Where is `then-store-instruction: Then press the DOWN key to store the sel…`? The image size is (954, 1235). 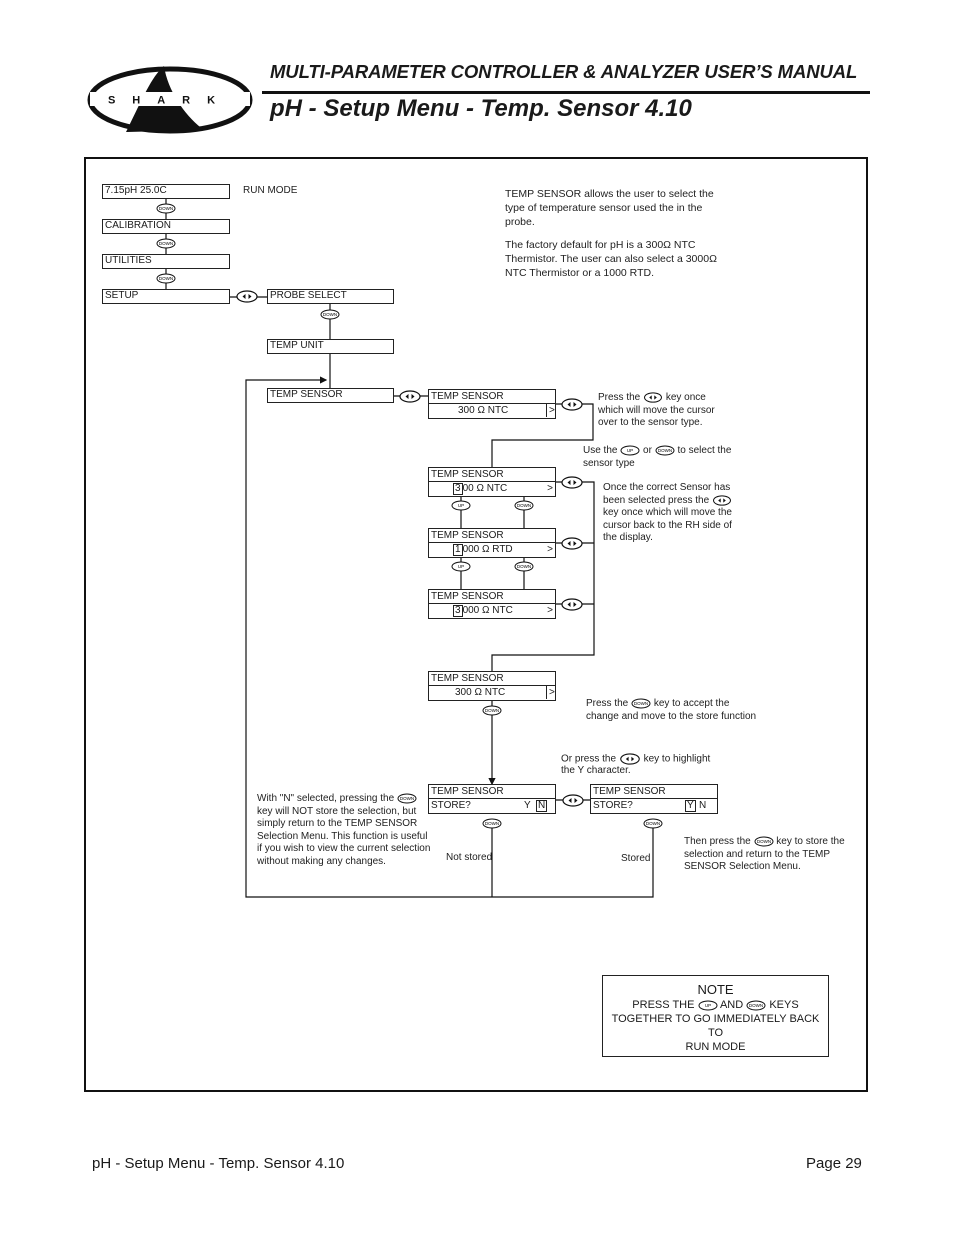 then-store-instruction: Then press the DOWN key to store the sel… is located at coordinates (764, 854).